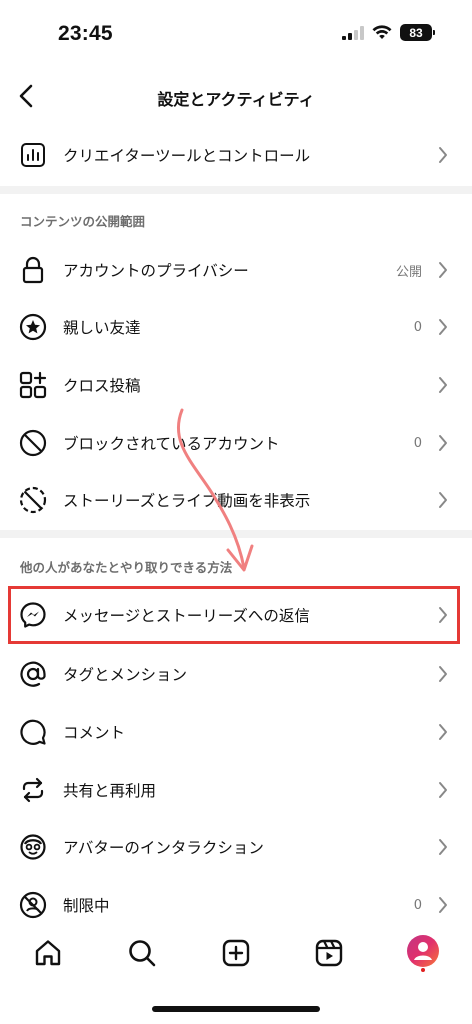  Describe the element at coordinates (382, 32) in the screenshot. I see `wifi-icon` at that location.